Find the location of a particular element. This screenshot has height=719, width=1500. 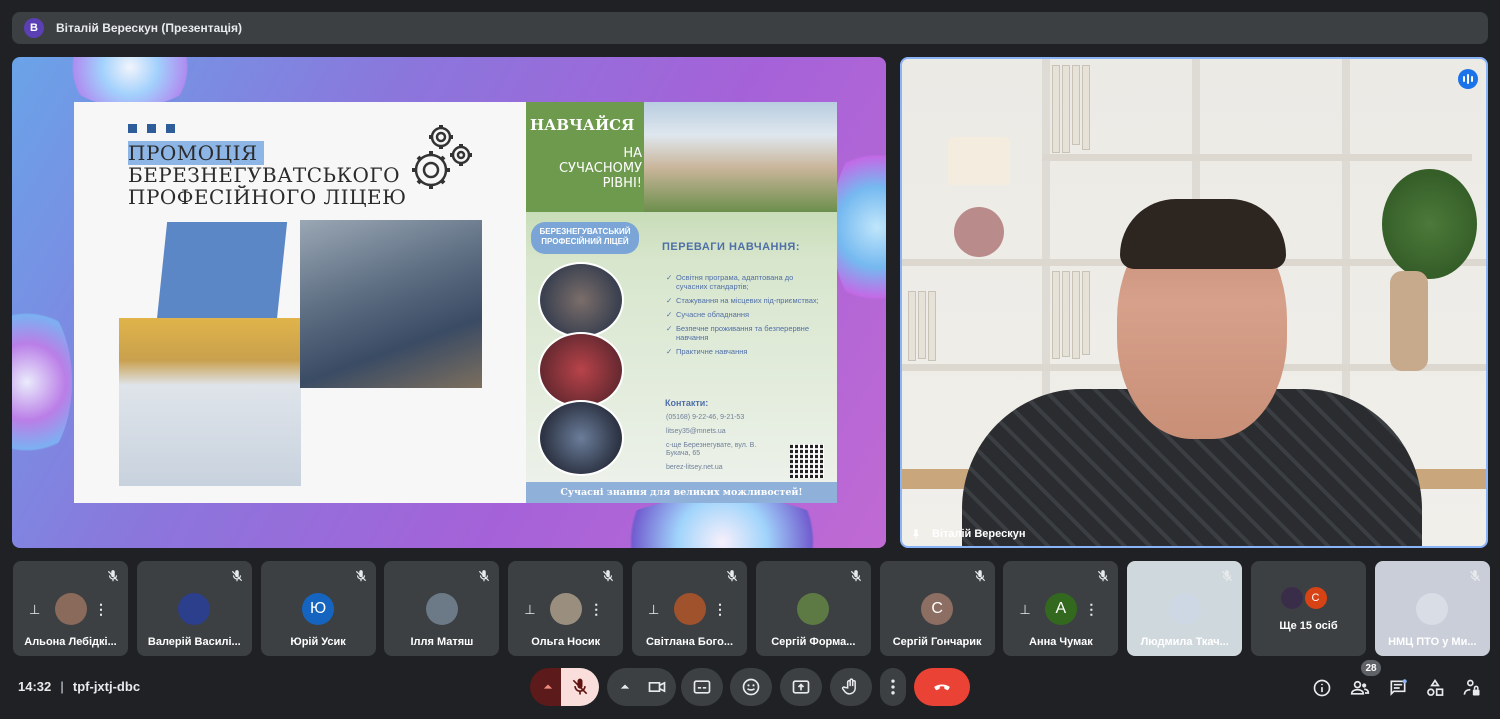

hand-icon is located at coordinates (848, 686).